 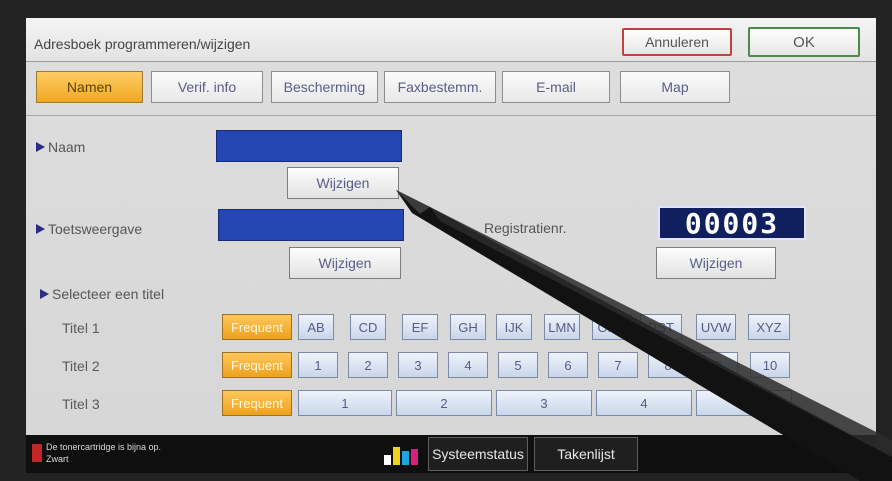 What do you see at coordinates (844, 445) in the screenshot?
I see `date-text: 6 JUN` at bounding box center [844, 445].